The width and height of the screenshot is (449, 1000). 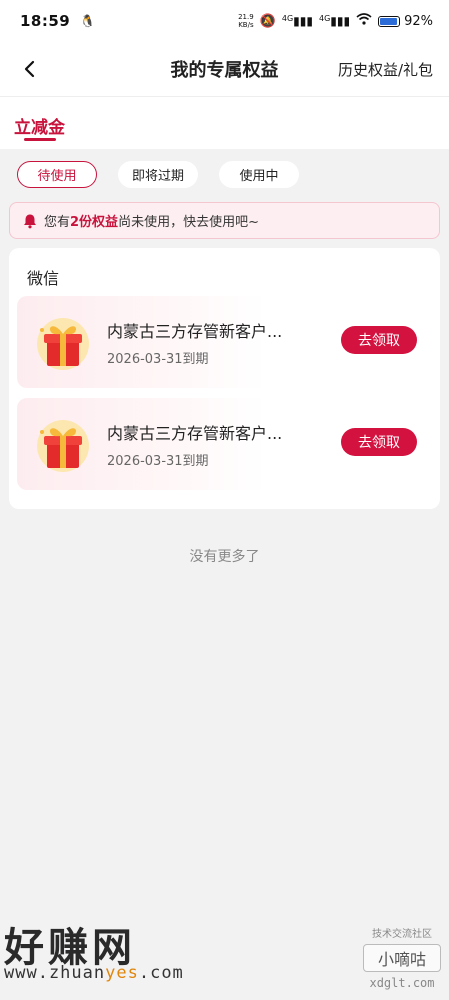 What do you see at coordinates (122, 973) in the screenshot?
I see `watermark-url-highlight: yes` at bounding box center [122, 973].